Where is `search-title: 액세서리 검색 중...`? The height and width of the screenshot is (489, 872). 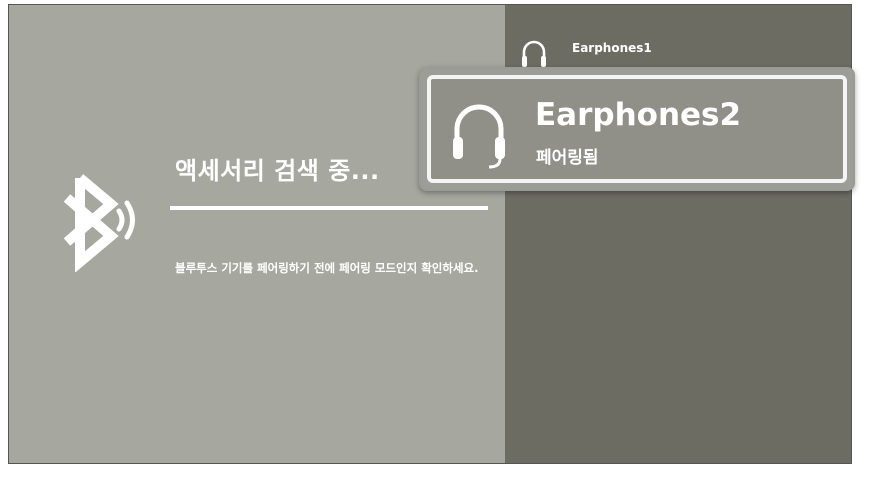
search-title: 액세서리 검색 중... is located at coordinates (277, 171).